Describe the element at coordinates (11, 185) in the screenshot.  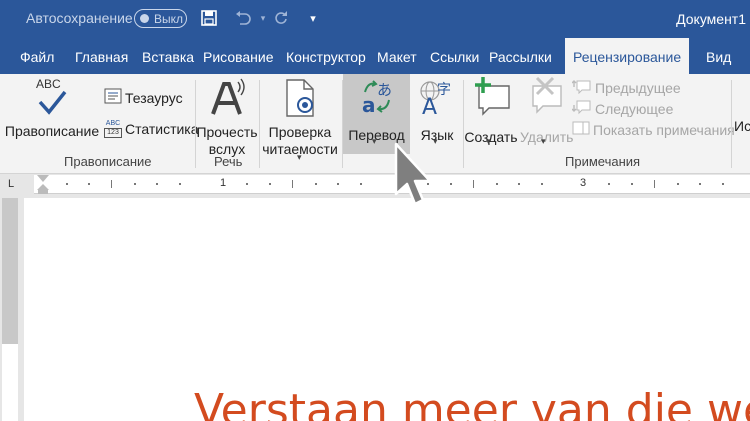
I see `tab-stop-selector-icon: L` at that location.